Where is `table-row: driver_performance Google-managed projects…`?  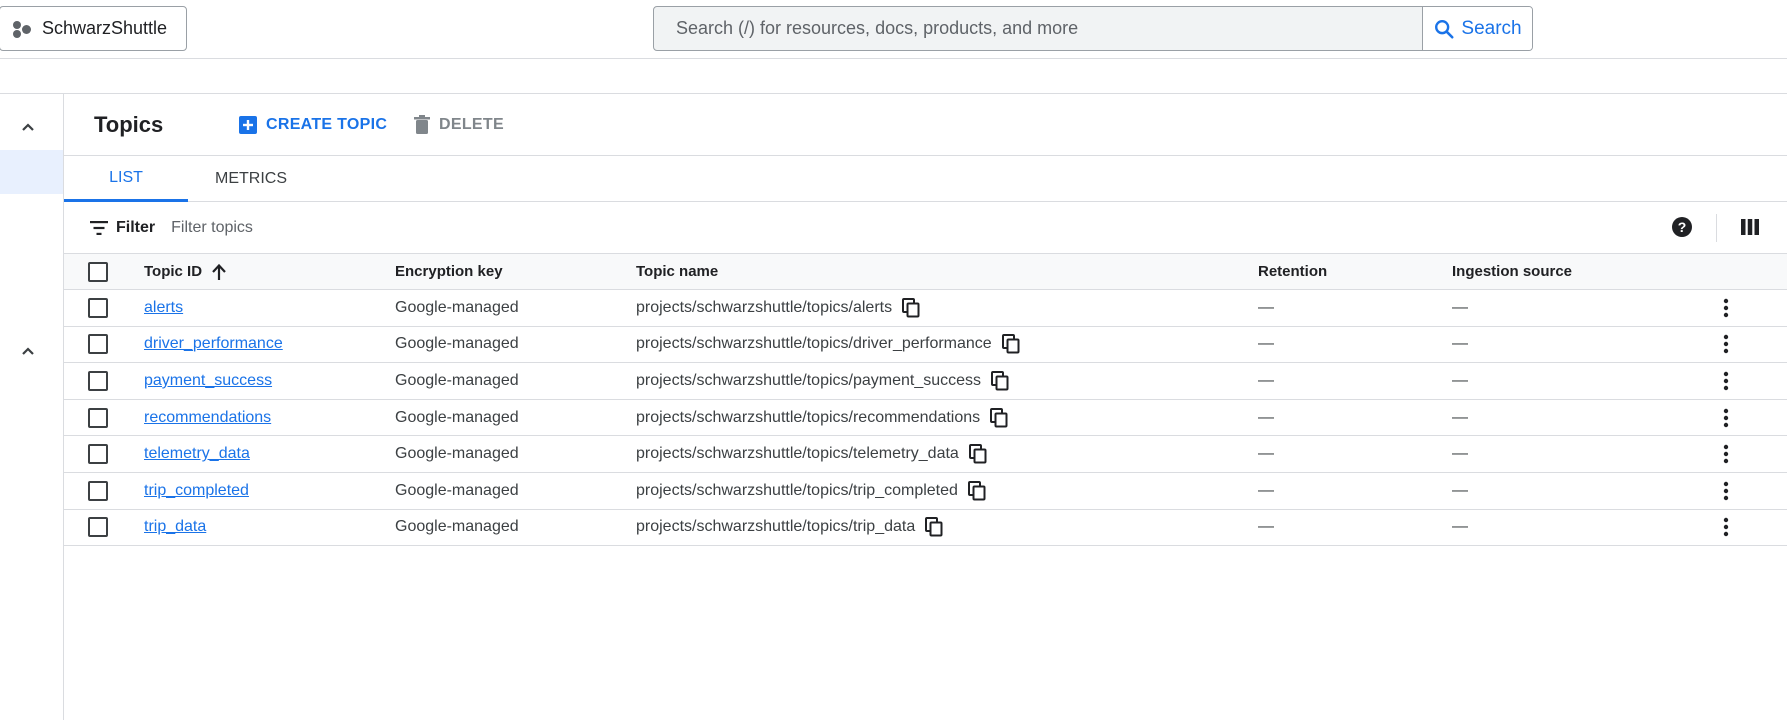
table-row: driver_performance Google-managed projects… is located at coordinates (925, 345).